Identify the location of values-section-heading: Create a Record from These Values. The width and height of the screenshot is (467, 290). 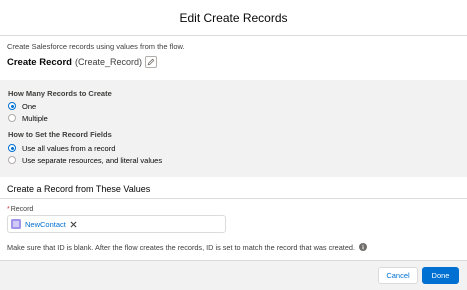
(79, 189).